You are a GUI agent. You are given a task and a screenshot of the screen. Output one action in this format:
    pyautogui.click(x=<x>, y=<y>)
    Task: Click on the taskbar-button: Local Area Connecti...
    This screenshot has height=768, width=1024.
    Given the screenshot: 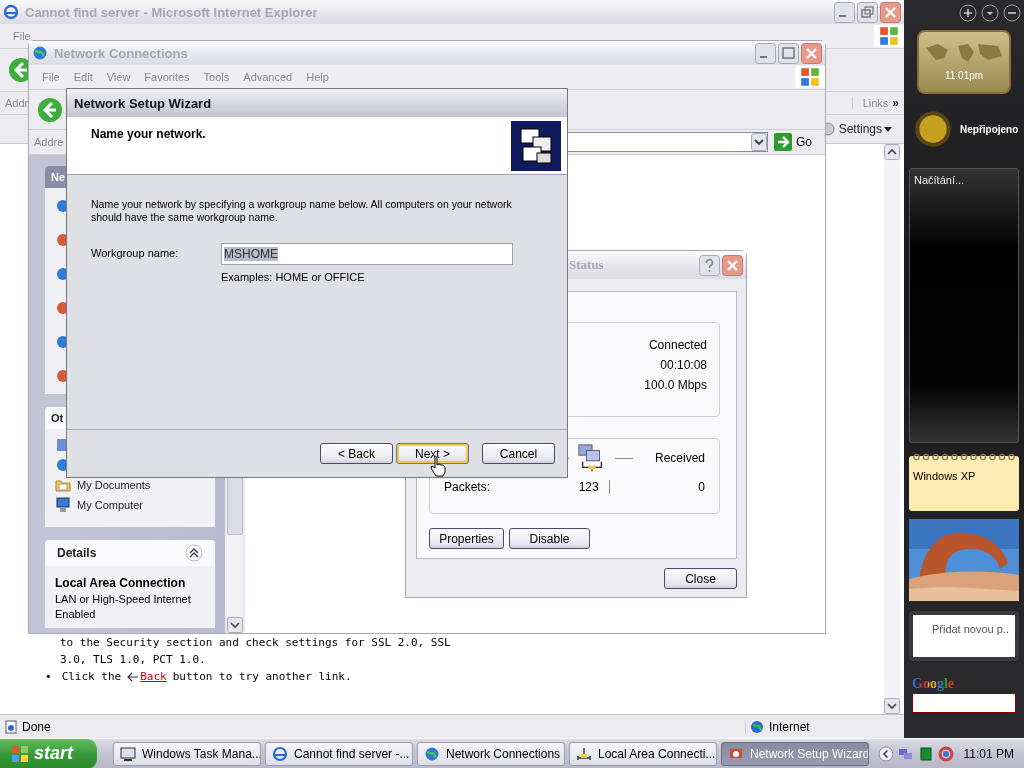 What is the action you would take?
    pyautogui.click(x=643, y=753)
    